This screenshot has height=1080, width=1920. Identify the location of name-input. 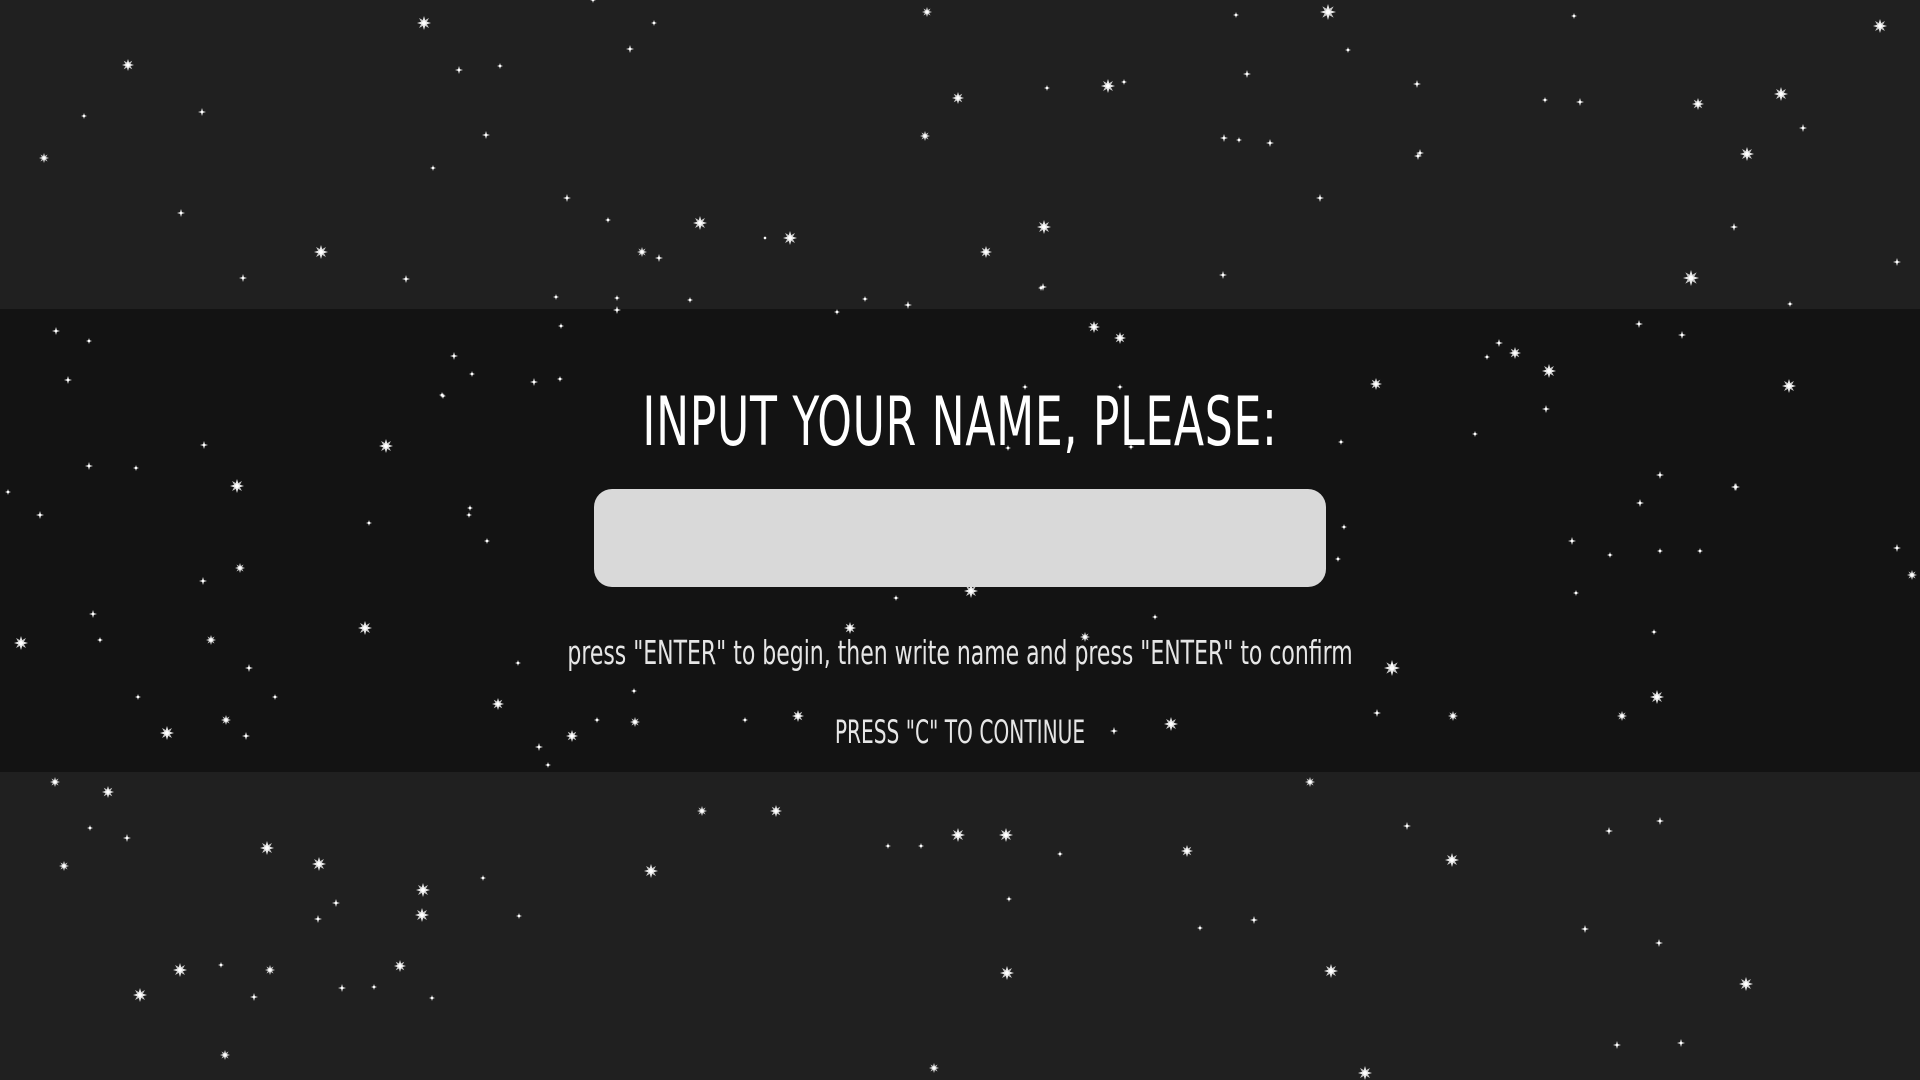
(960, 538).